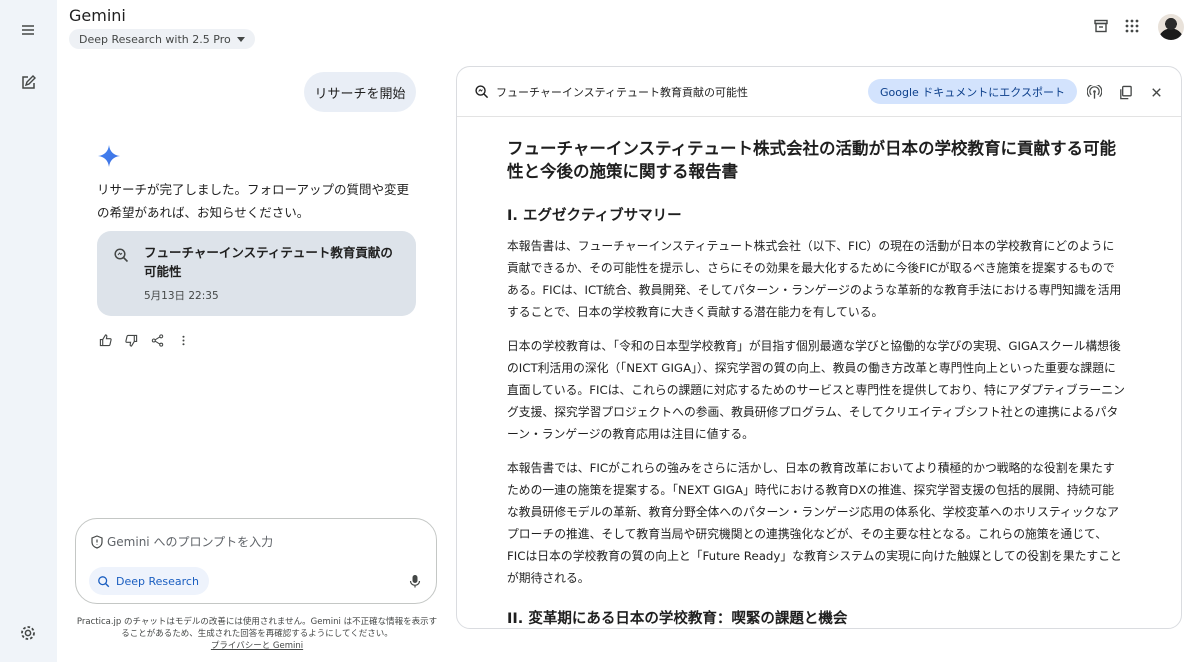 The image size is (1200, 662). I want to click on left-rail, so click(28, 331).